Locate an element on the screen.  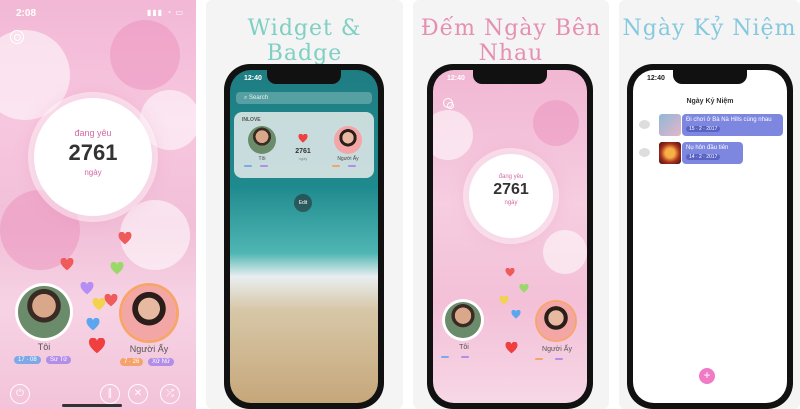
memory-item: Nụ hôn đầu tiên 14 · 2 · 2017 is located at coordinates (710, 153).